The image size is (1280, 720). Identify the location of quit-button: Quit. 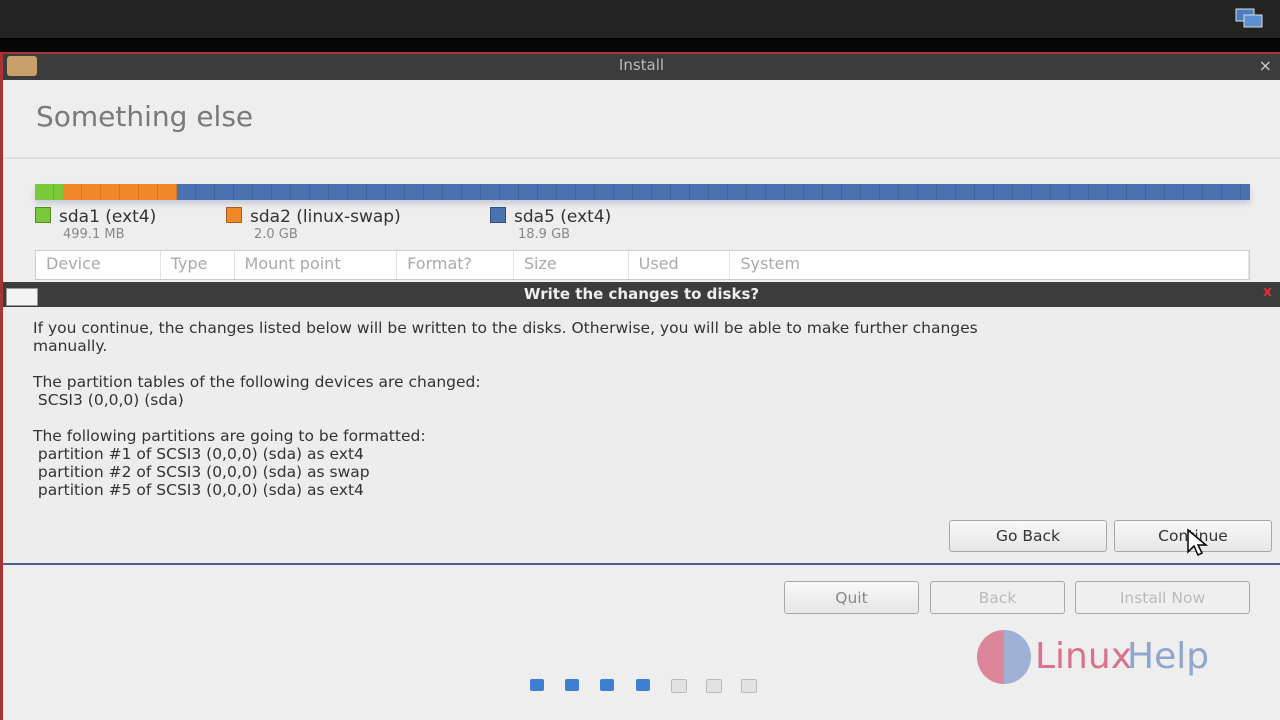
(851, 597).